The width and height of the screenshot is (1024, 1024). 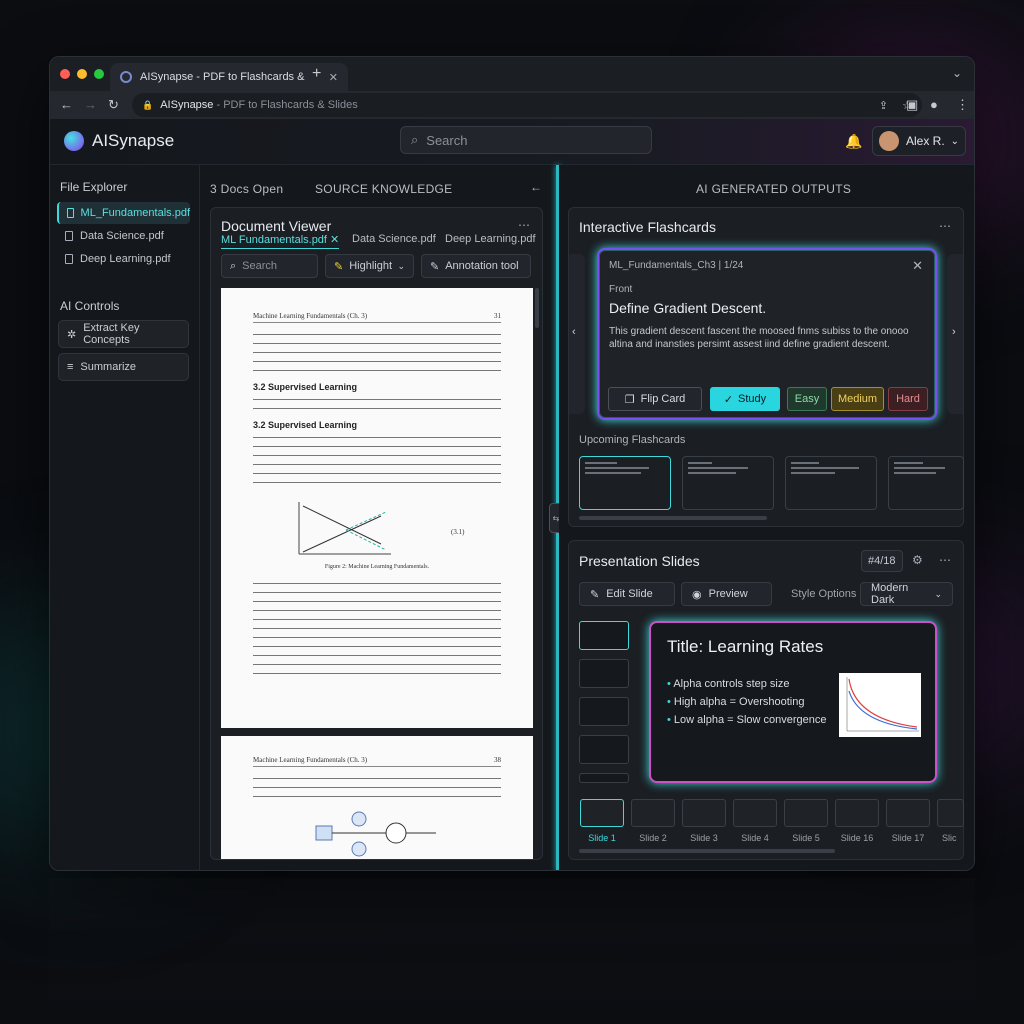 What do you see at coordinates (333, 77) in the screenshot?
I see `close-tab-icon: ✕` at bounding box center [333, 77].